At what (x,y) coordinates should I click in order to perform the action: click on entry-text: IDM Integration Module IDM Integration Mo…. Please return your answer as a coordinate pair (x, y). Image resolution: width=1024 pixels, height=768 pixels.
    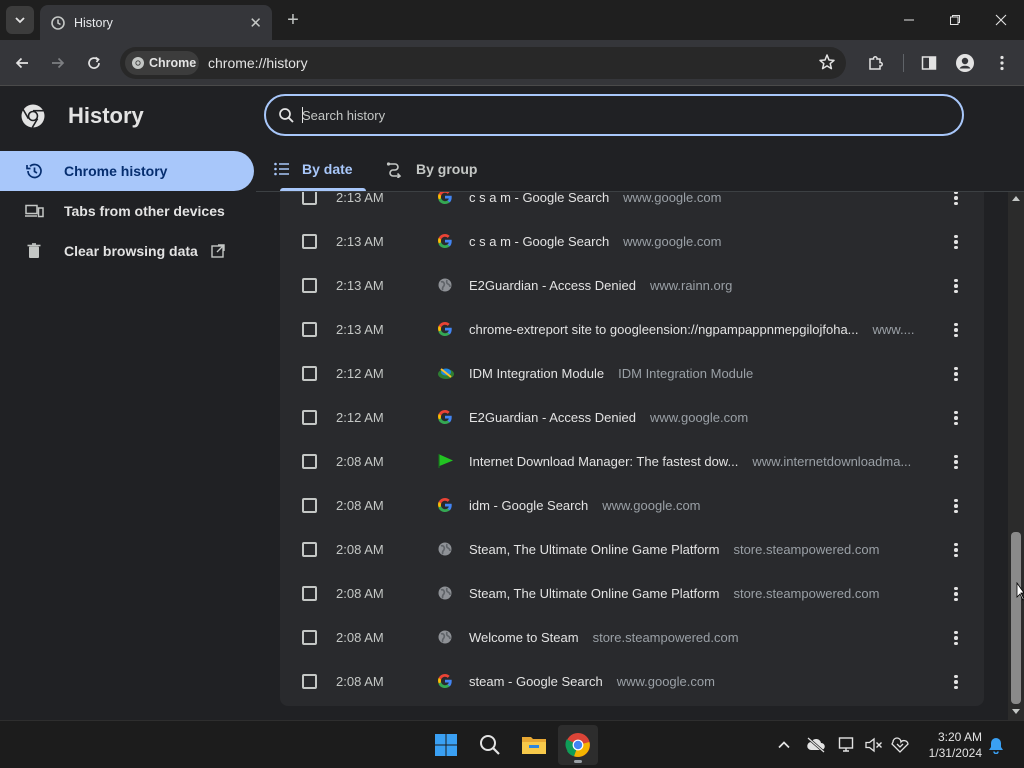
    Looking at the image, I should click on (611, 373).